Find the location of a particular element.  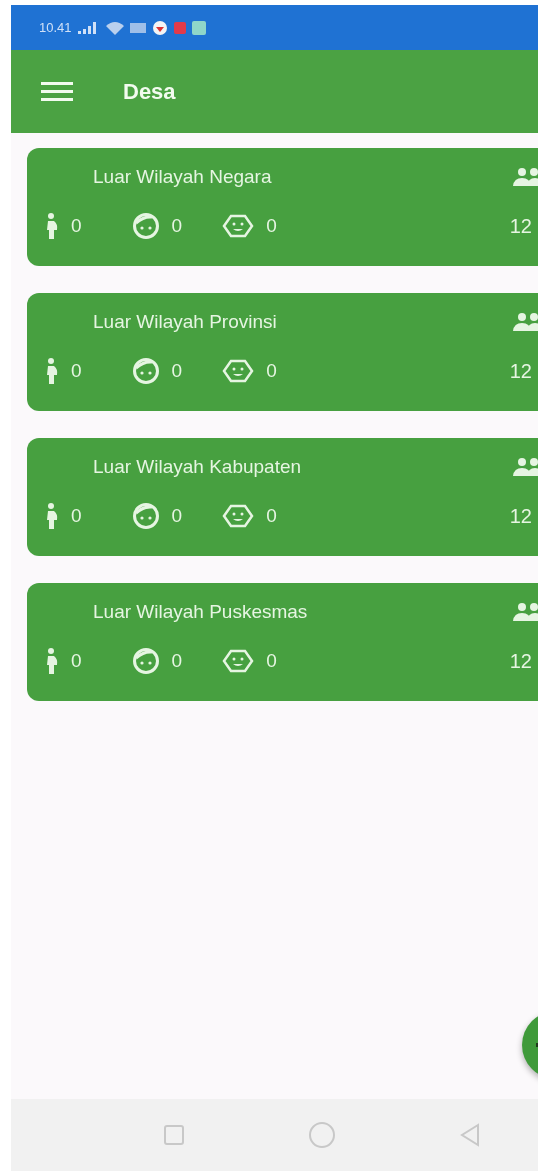

area-name: Luar Wilayah Puskesmas is located at coordinates (201, 612).